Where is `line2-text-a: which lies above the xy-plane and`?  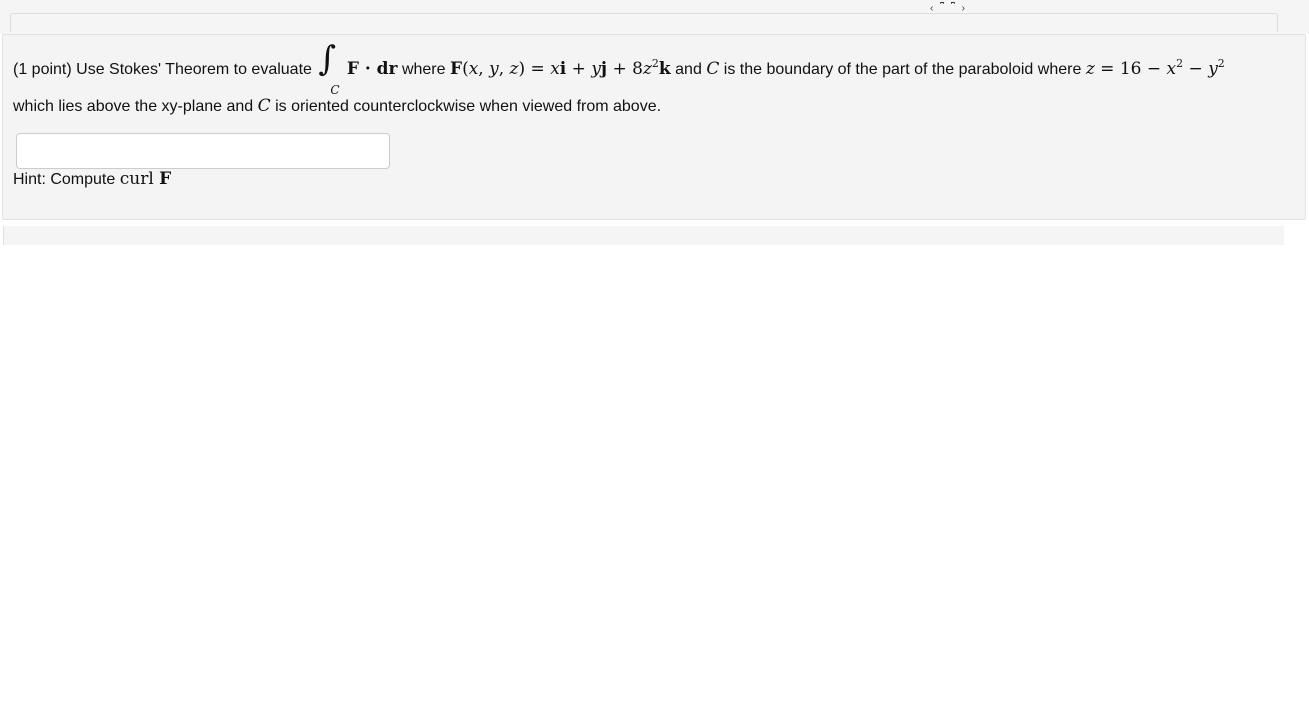
line2-text-a: which lies above the xy-plane and is located at coordinates (133, 106).